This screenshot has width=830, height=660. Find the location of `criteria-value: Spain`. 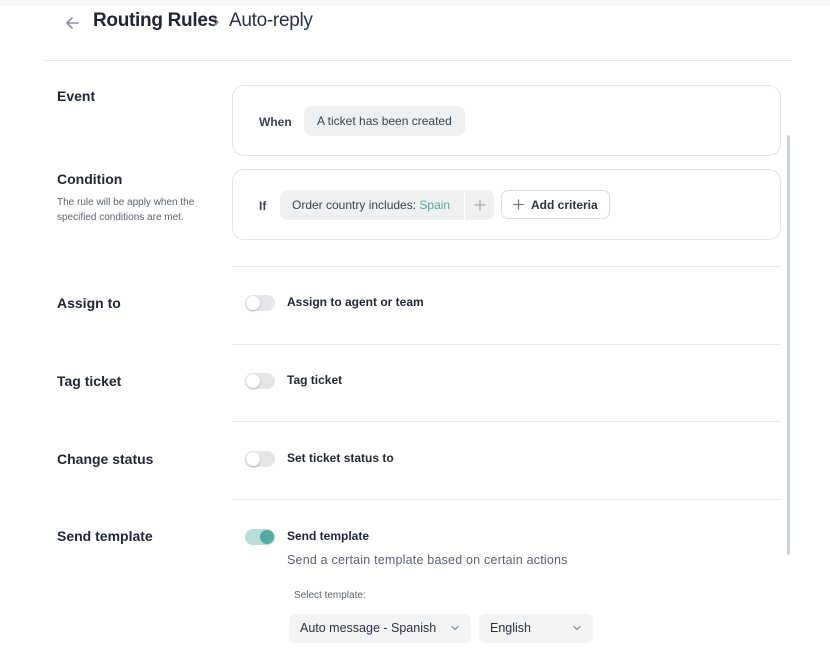

criteria-value: Spain is located at coordinates (435, 205).